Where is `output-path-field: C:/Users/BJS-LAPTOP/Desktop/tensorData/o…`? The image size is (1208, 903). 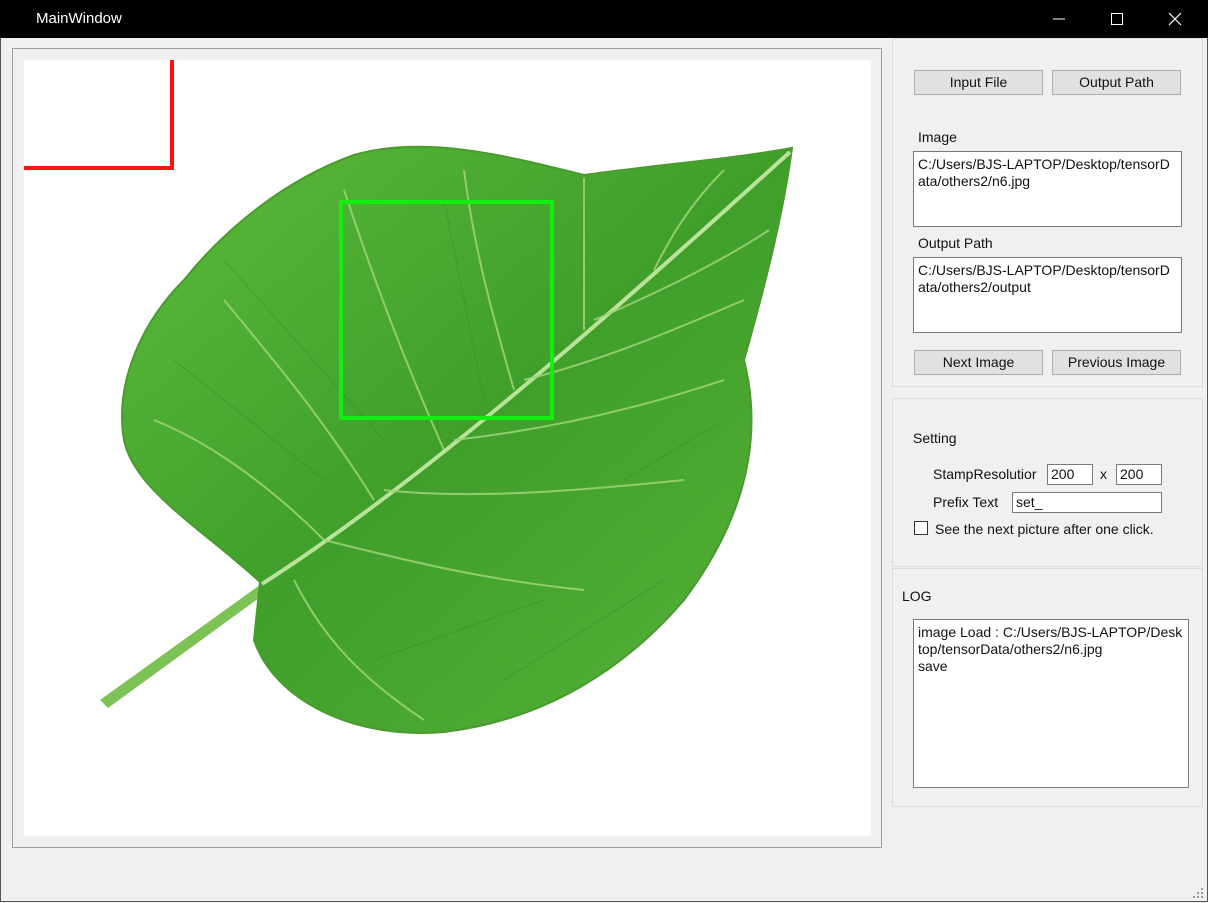
output-path-field: C:/Users/BJS-LAPTOP/Desktop/tensorData/o… is located at coordinates (1047, 295).